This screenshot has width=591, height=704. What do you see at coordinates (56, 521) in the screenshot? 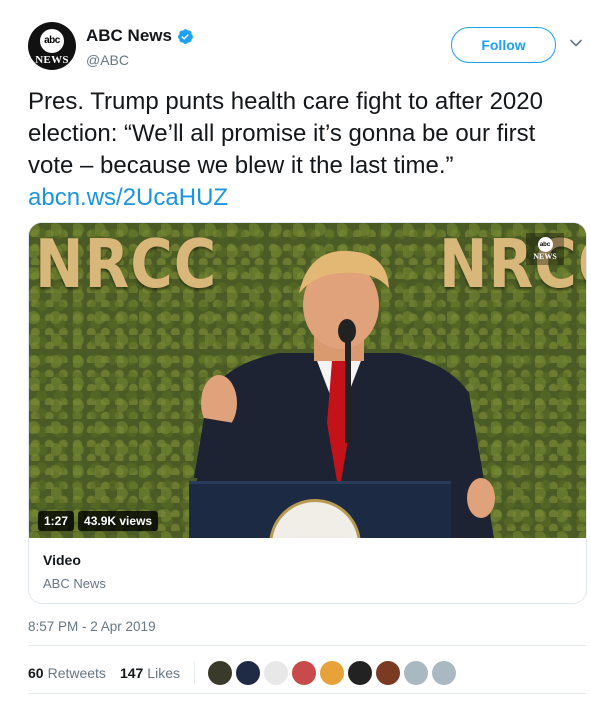
I see `video-duration: 1:27` at bounding box center [56, 521].